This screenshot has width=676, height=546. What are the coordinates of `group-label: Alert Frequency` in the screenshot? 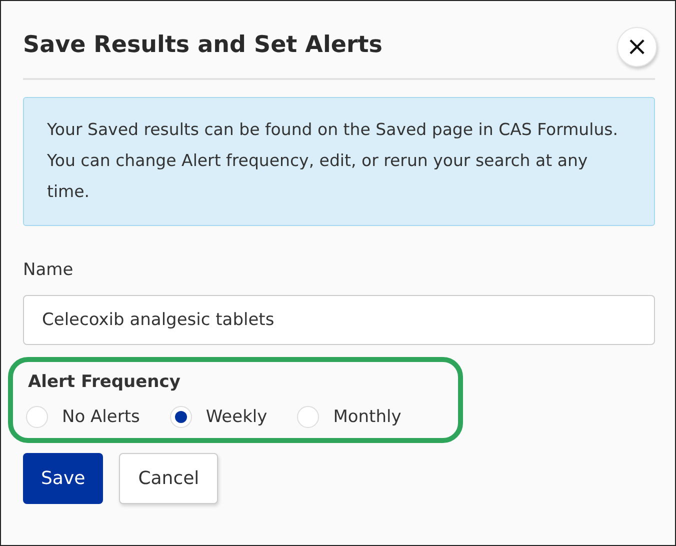 It's located at (105, 382).